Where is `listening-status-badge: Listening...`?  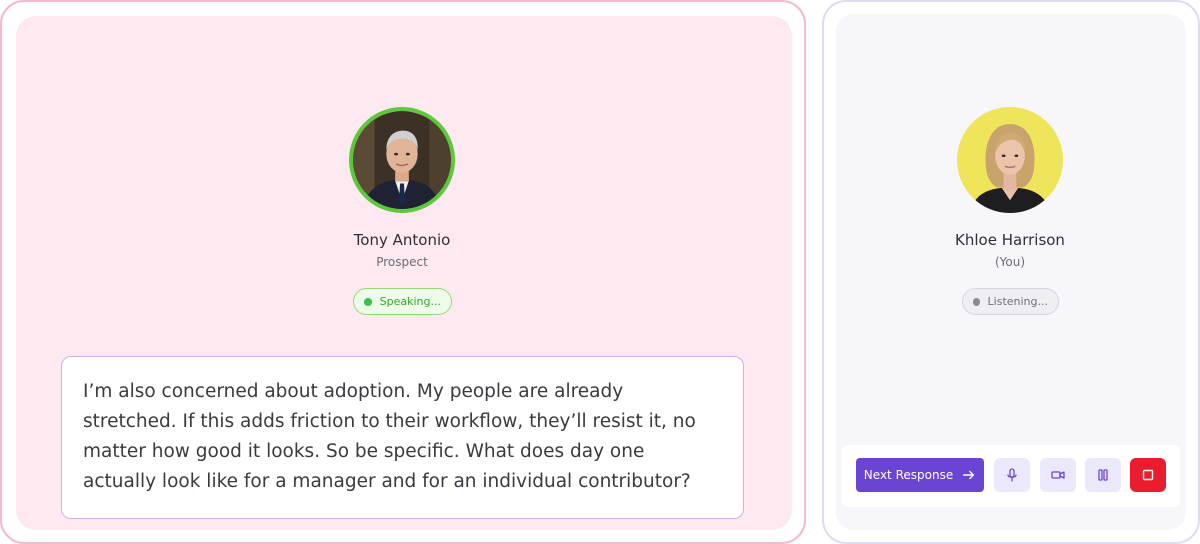 listening-status-badge: Listening... is located at coordinates (1010, 301).